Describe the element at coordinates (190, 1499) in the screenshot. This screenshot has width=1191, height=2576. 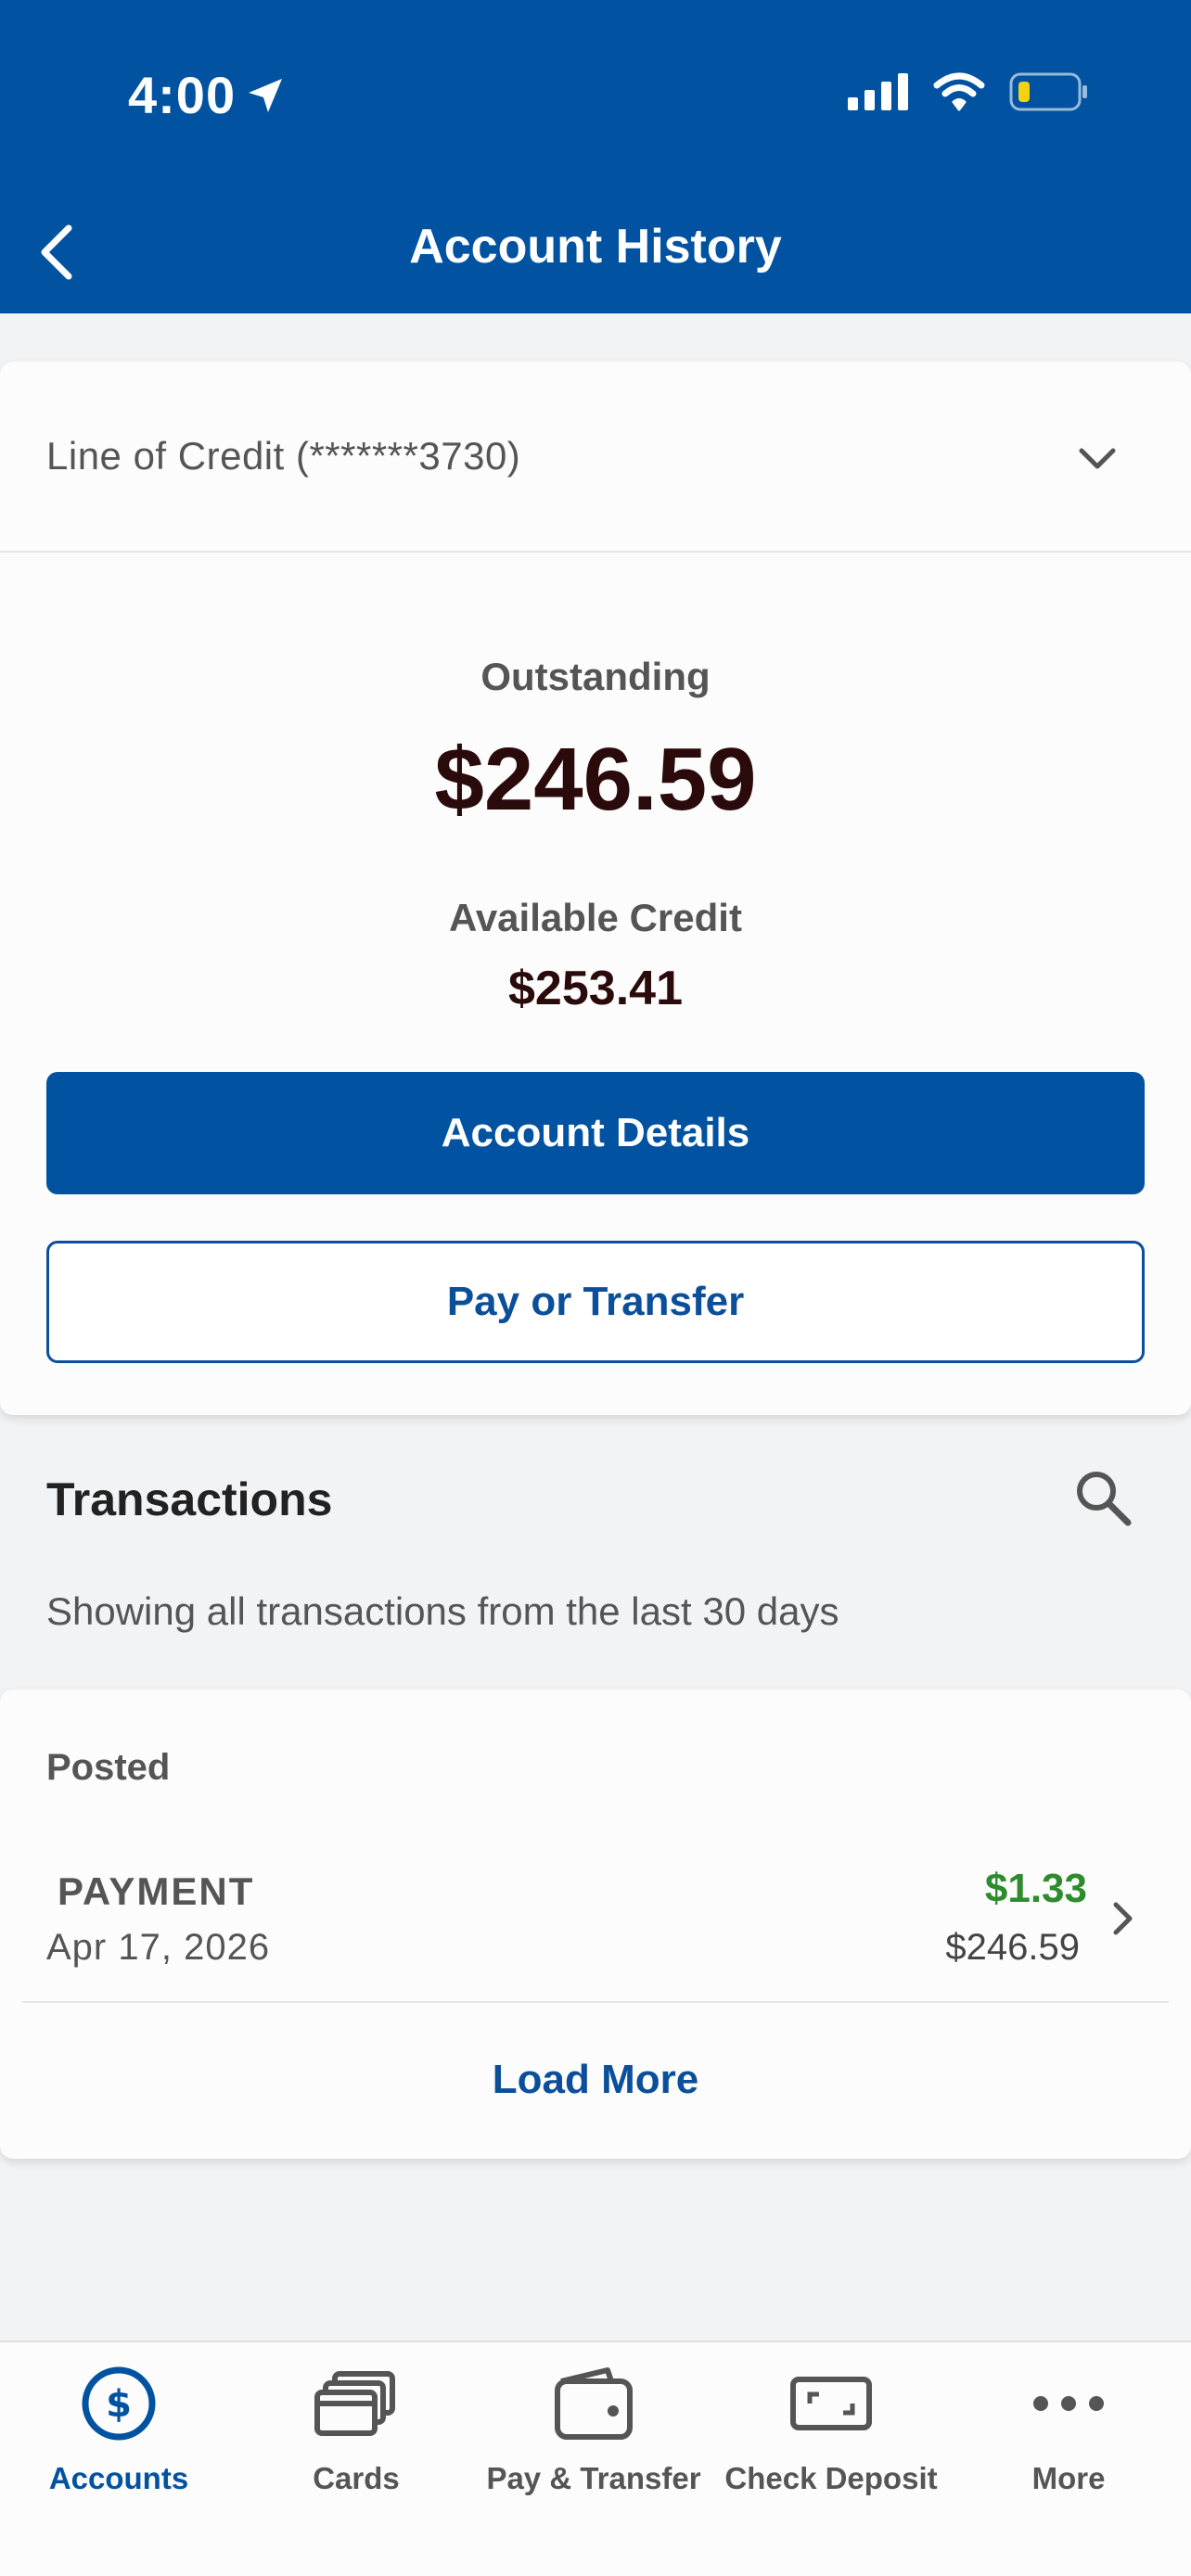
I see `transactions-heading: Transactions` at that location.